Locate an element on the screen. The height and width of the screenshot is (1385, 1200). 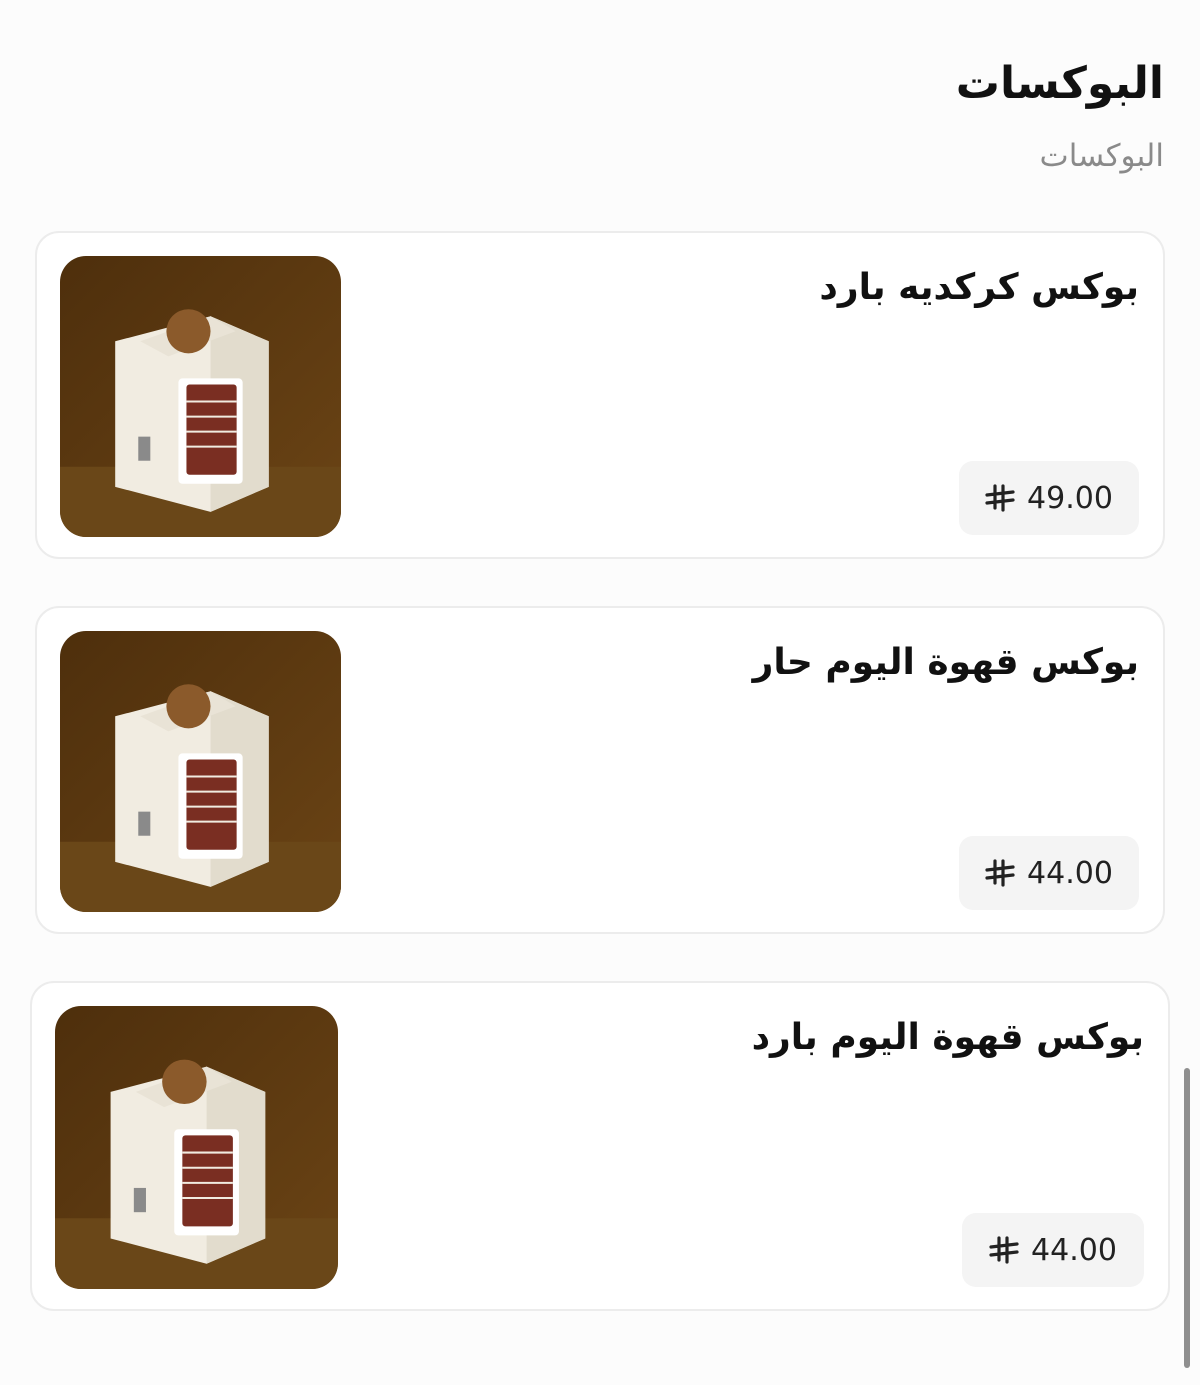
product-name: بوكس قهوة اليوم بارد is located at coordinates (947, 1037).